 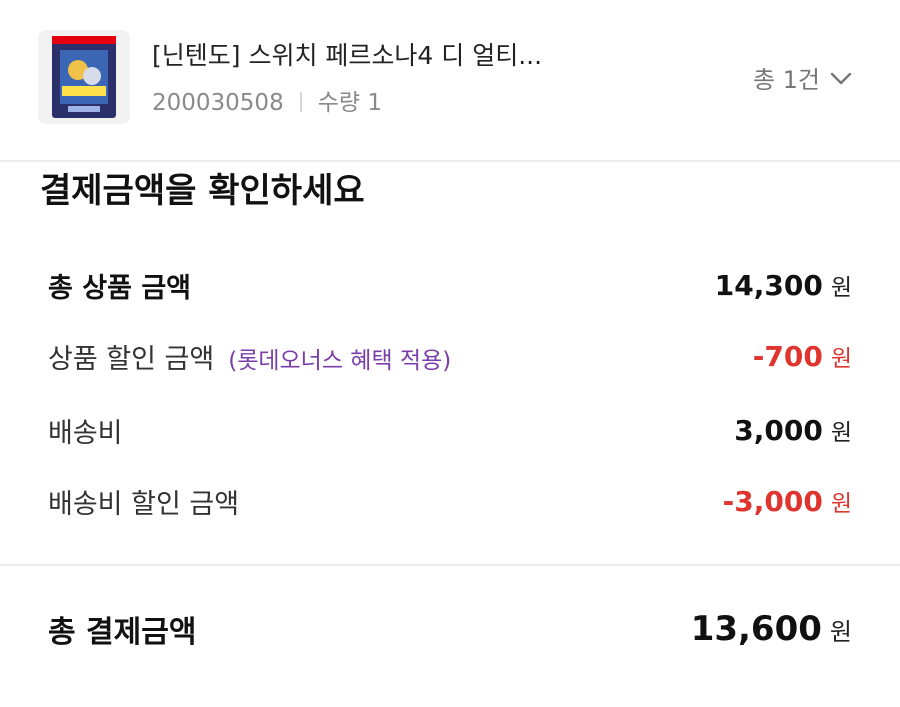 What do you see at coordinates (768, 285) in the screenshot?
I see `amount: 14,300` at bounding box center [768, 285].